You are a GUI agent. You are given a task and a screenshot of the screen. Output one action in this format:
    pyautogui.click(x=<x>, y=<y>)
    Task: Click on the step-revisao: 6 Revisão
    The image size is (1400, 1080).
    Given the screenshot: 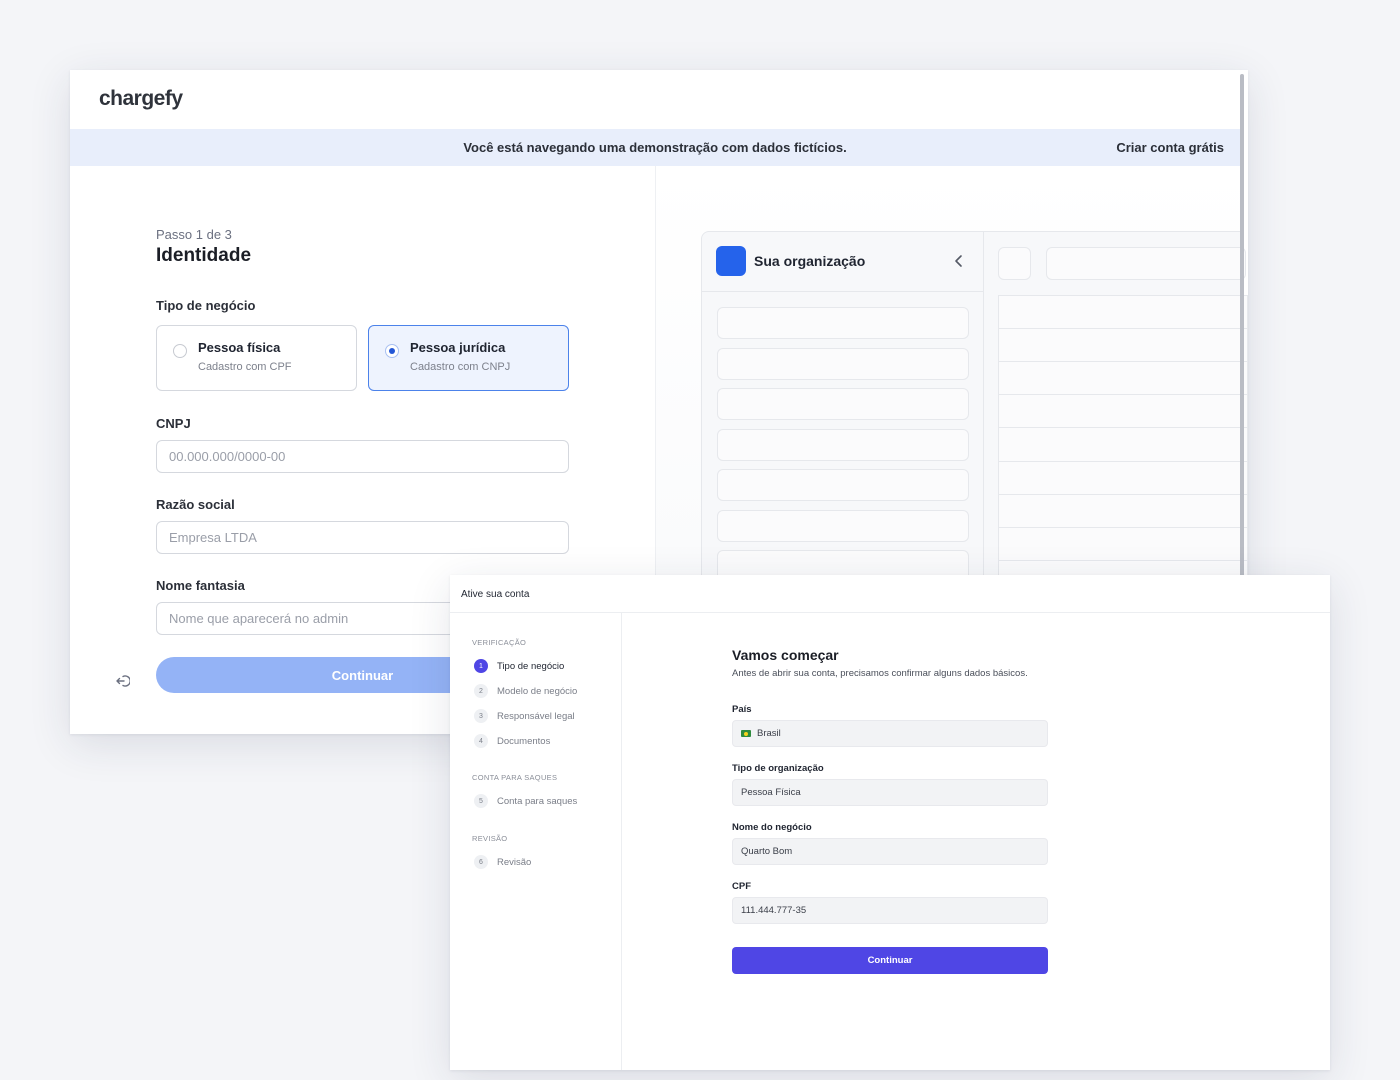 What is the action you would take?
    pyautogui.click(x=502, y=862)
    